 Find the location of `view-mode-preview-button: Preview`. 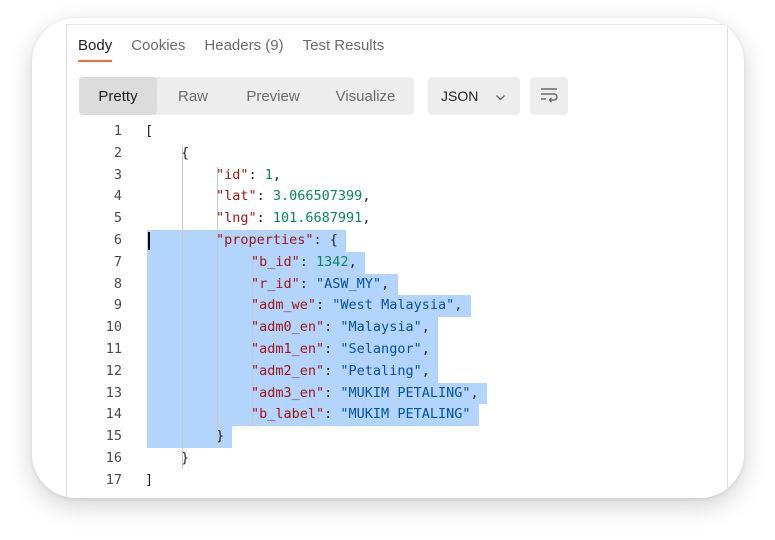

view-mode-preview-button: Preview is located at coordinates (273, 96).